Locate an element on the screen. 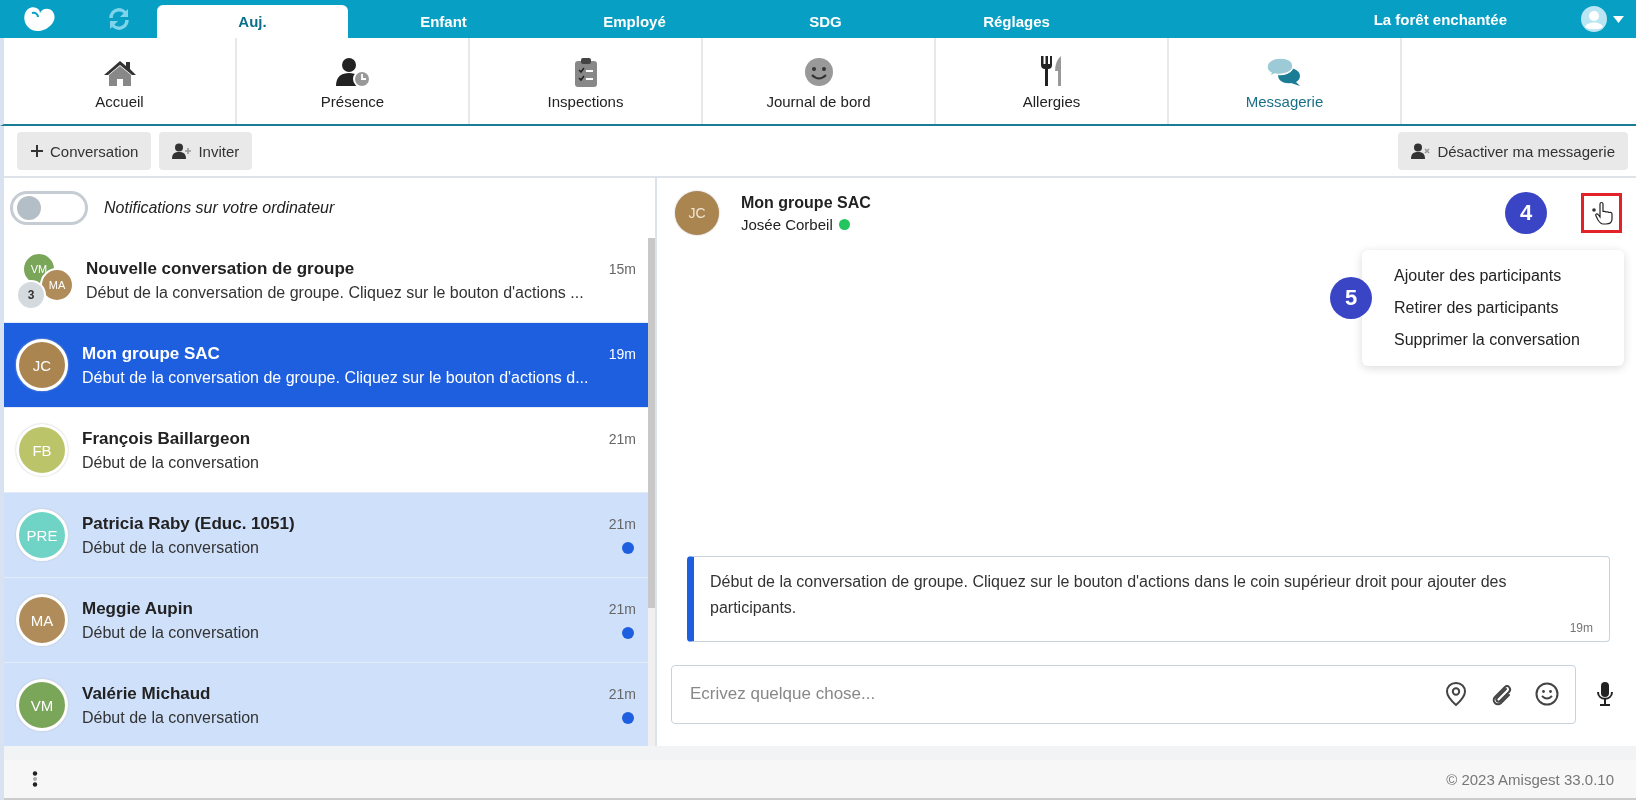  module-tab: Présence is located at coordinates (353, 81).